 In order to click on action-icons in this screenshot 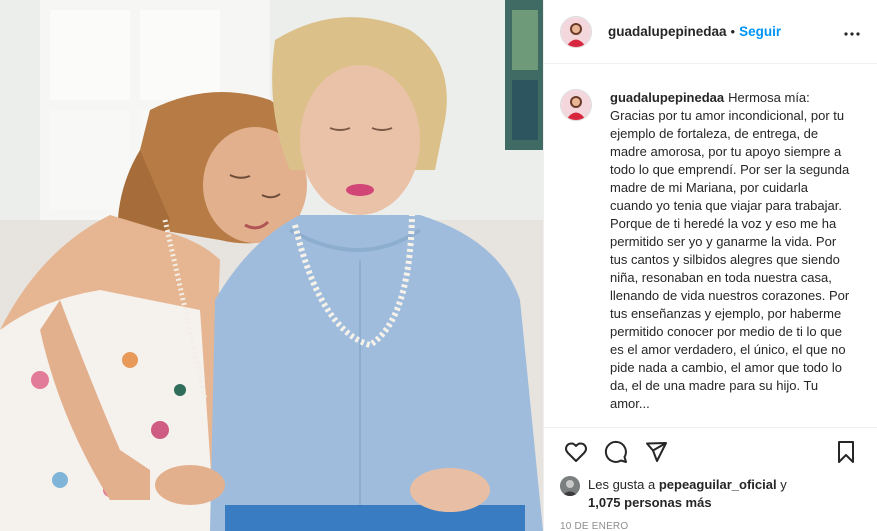, I will do `click(711, 452)`.